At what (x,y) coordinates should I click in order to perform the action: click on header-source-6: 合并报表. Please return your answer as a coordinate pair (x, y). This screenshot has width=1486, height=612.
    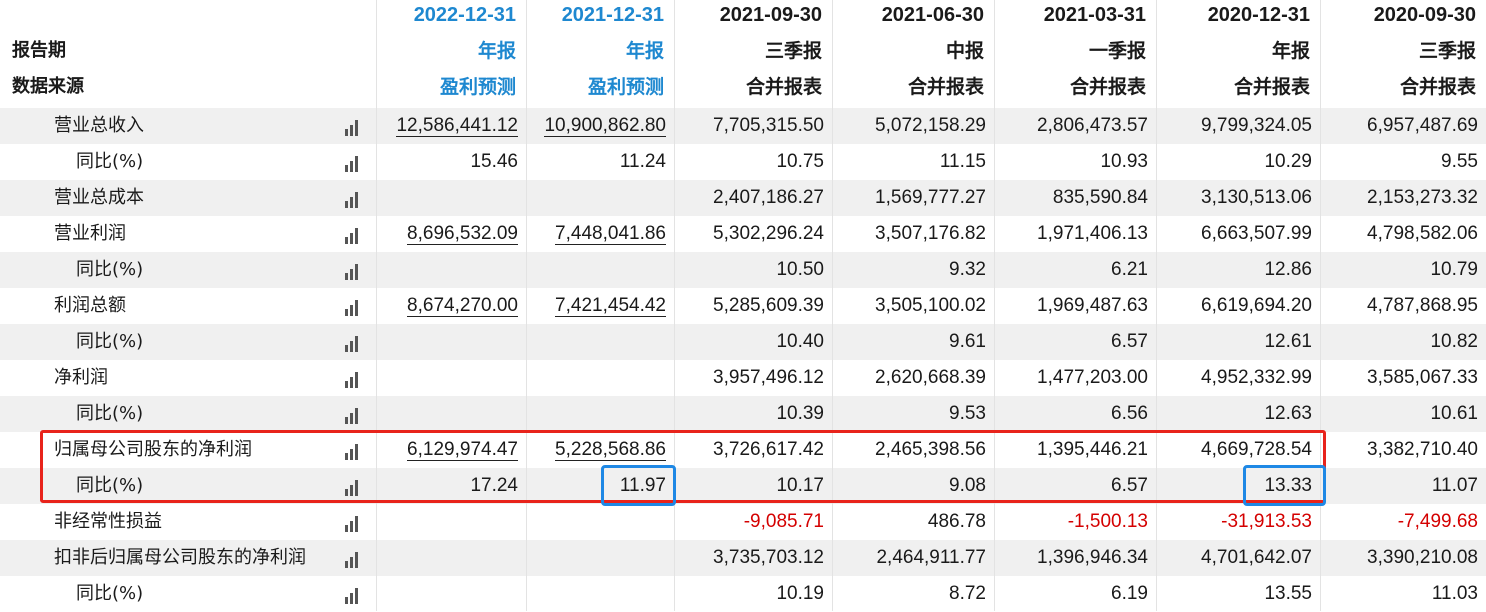
    Looking at the image, I should click on (1437, 87).